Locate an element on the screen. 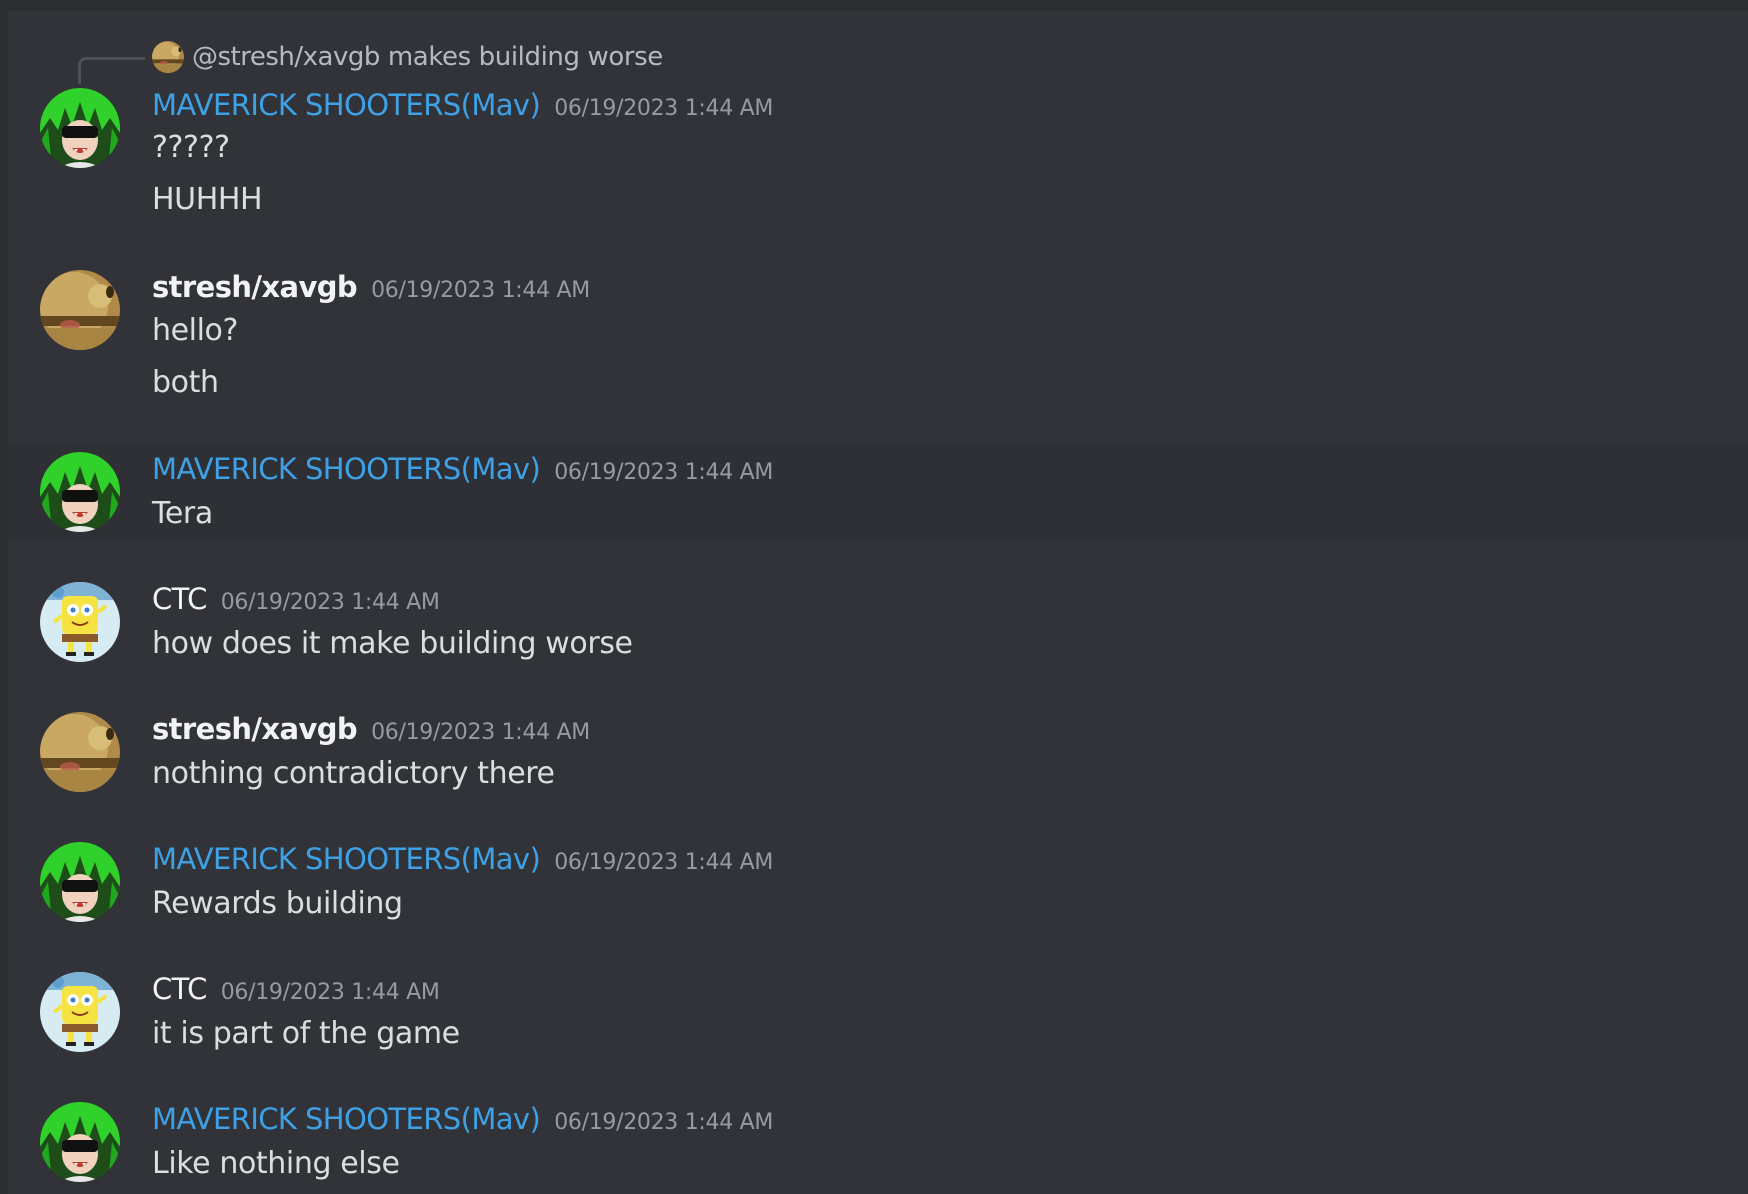 Image resolution: width=1748 pixels, height=1194 pixels. message-text: Like nothing else is located at coordinates (276, 1163).